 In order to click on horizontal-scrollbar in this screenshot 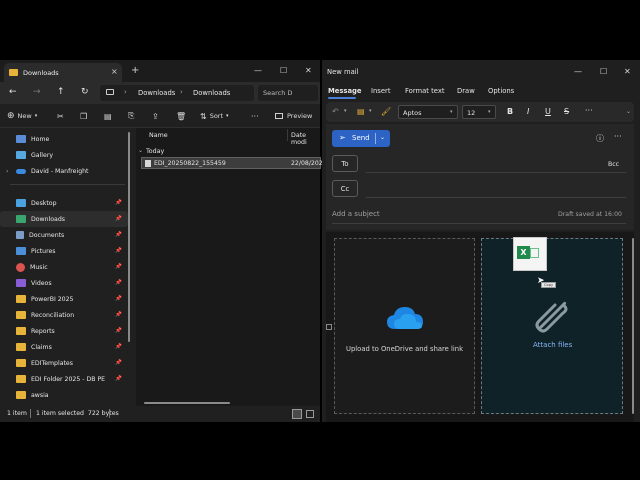, I will do `click(187, 403)`.